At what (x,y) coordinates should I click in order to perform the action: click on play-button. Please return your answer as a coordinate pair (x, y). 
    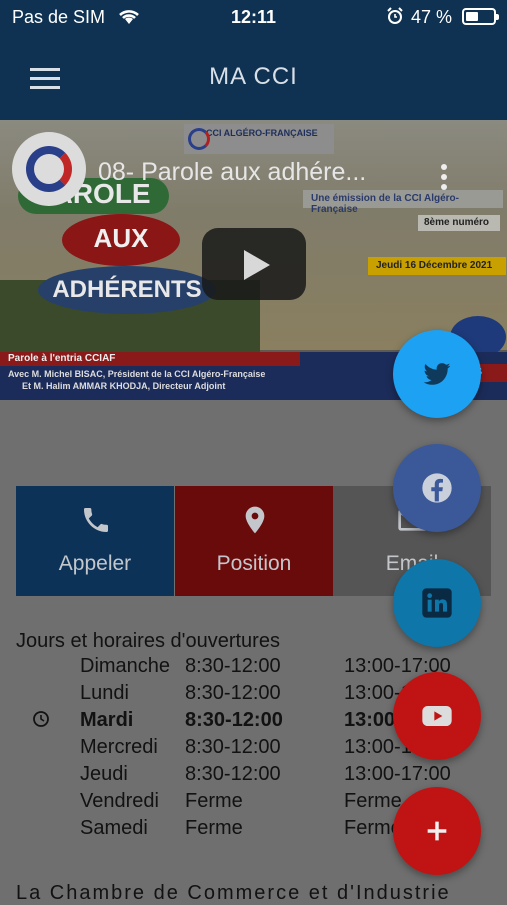
    Looking at the image, I should click on (254, 264).